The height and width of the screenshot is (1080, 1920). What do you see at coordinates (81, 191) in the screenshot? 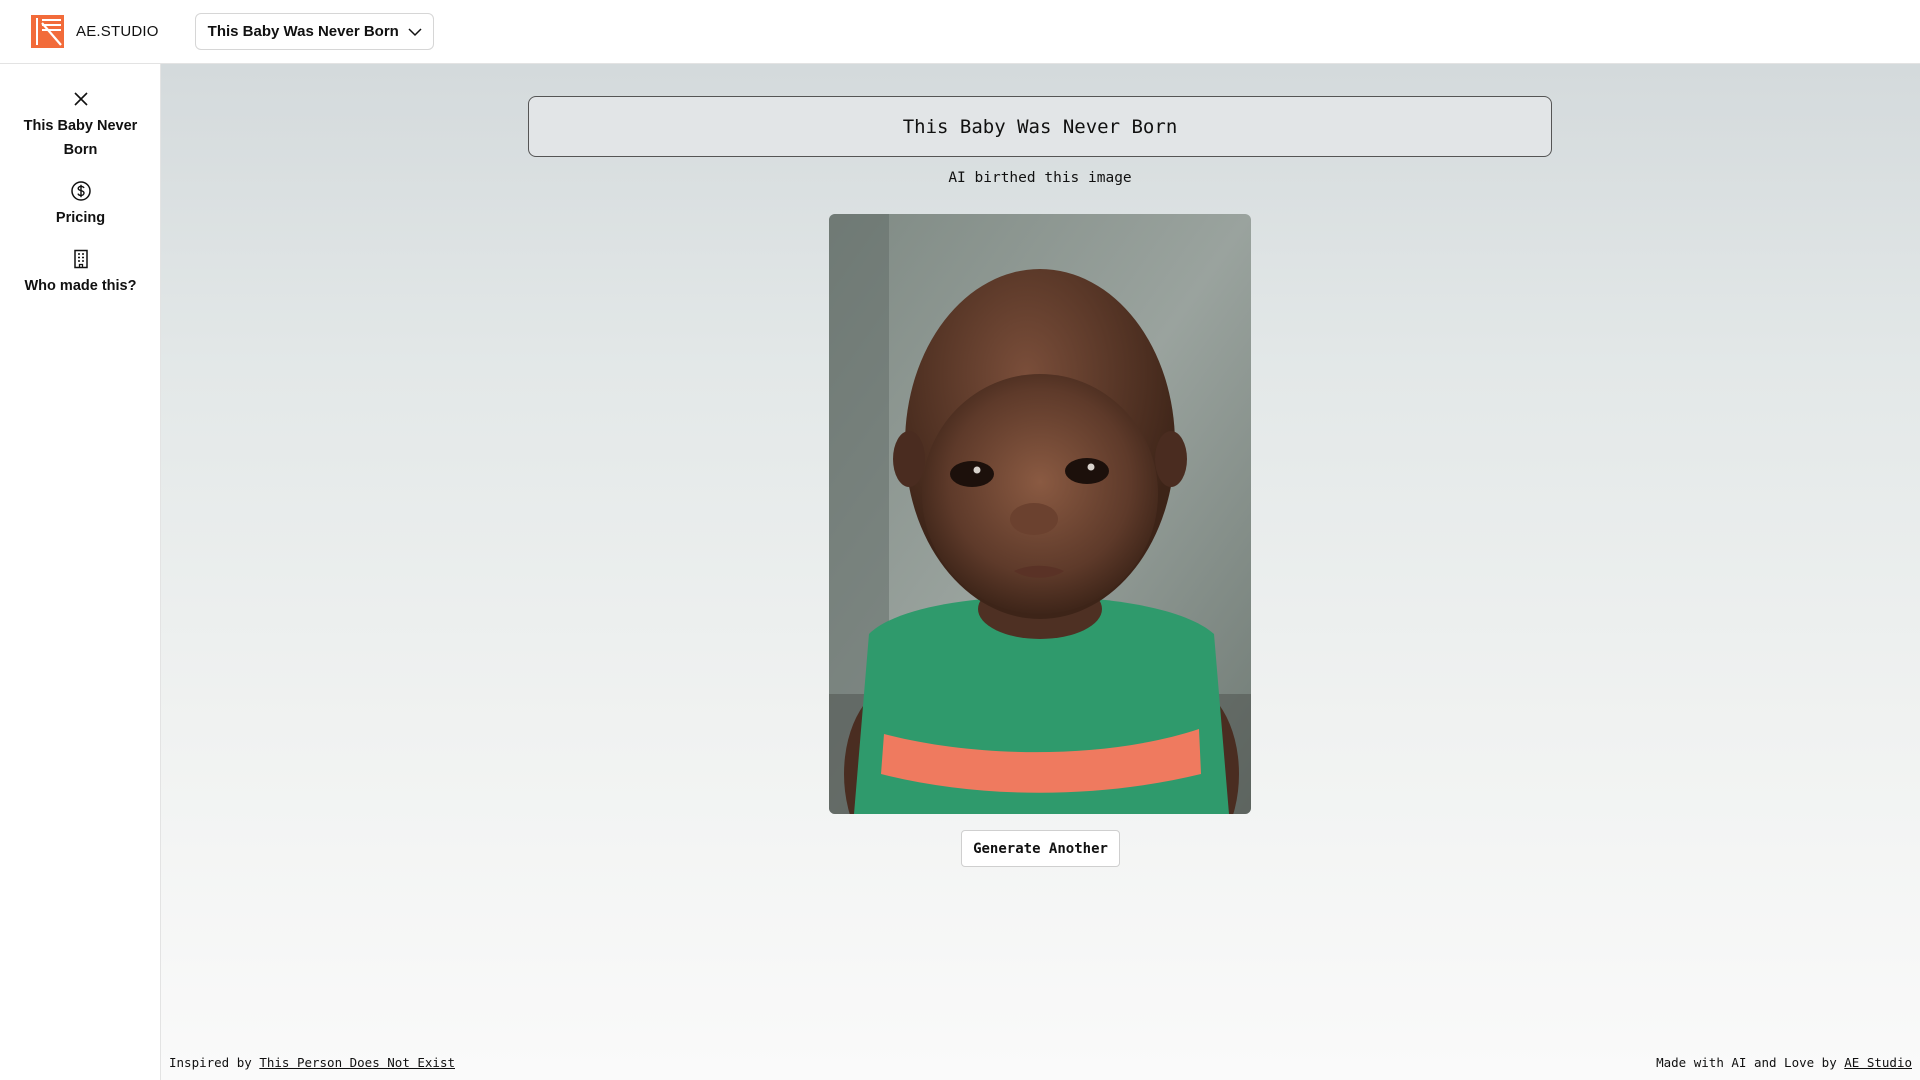
I see `dollar-circle-icon` at bounding box center [81, 191].